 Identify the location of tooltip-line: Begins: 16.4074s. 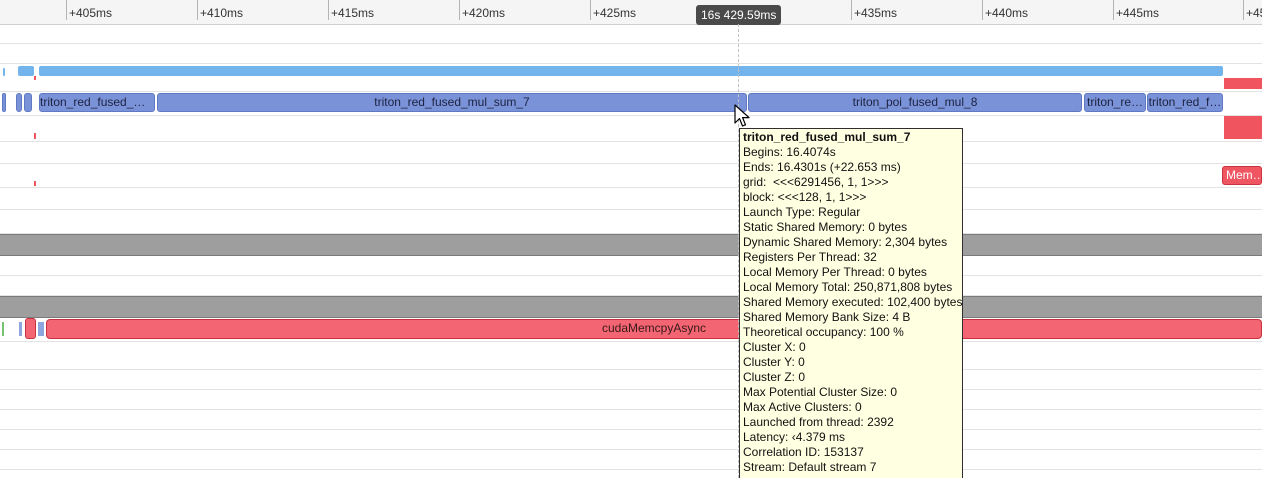
(789, 152).